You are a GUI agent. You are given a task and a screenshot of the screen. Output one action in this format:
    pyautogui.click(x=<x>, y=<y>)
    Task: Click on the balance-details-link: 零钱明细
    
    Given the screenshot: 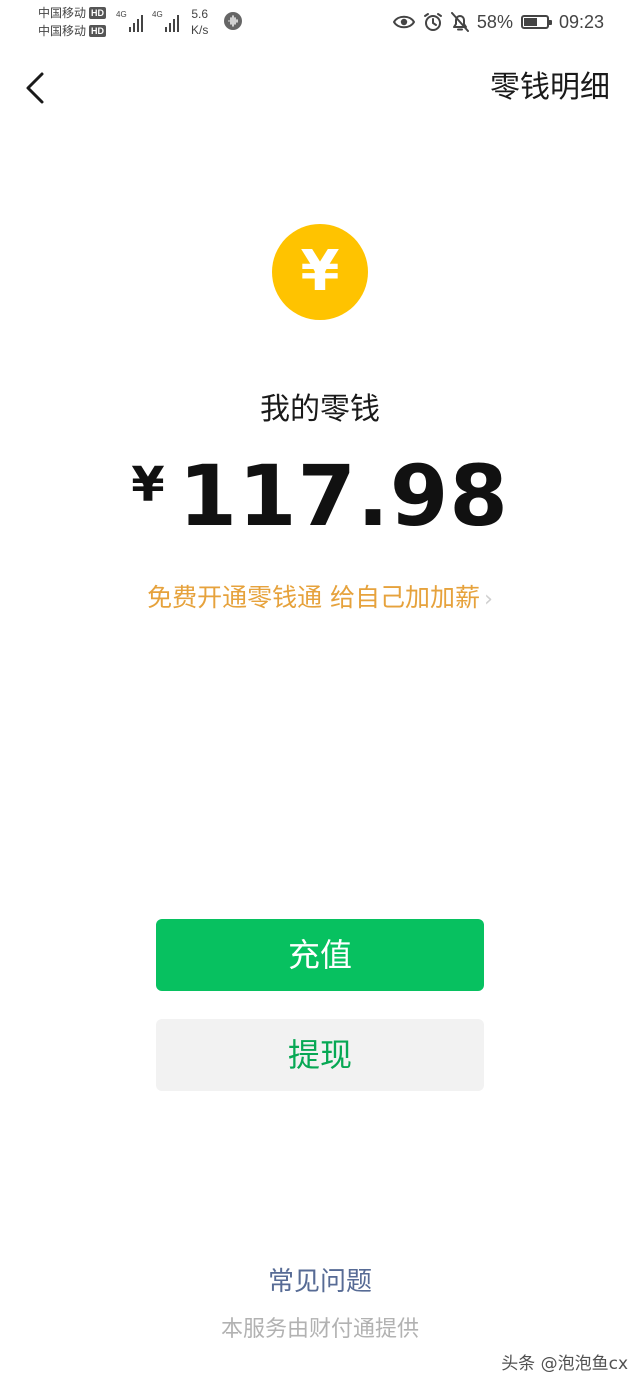 What is the action you would take?
    pyautogui.click(x=550, y=88)
    